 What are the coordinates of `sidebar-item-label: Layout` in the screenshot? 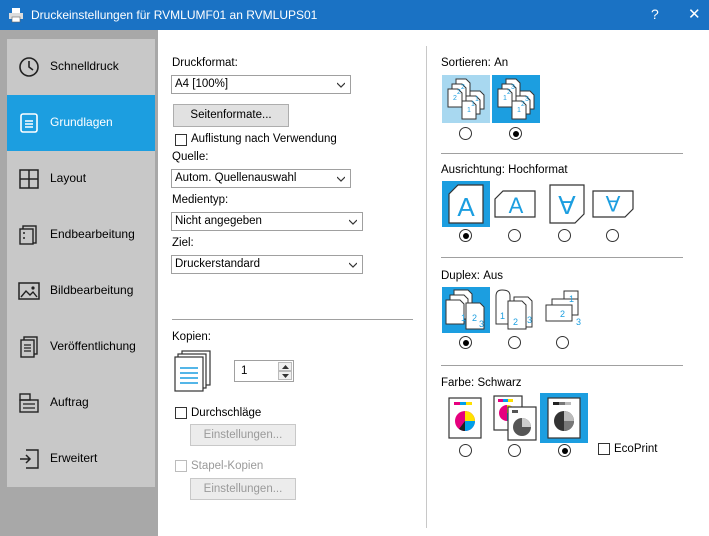 It's located at (68, 178).